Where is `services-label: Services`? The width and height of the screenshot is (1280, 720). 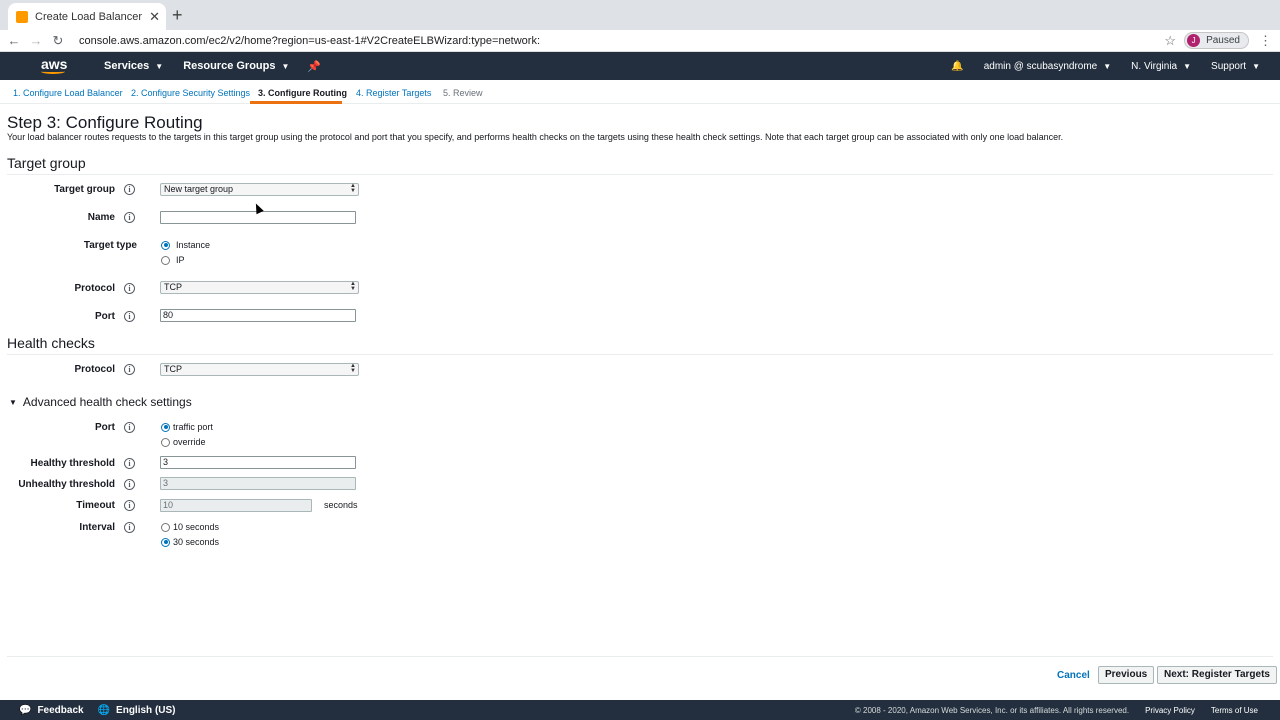 services-label: Services is located at coordinates (127, 66).